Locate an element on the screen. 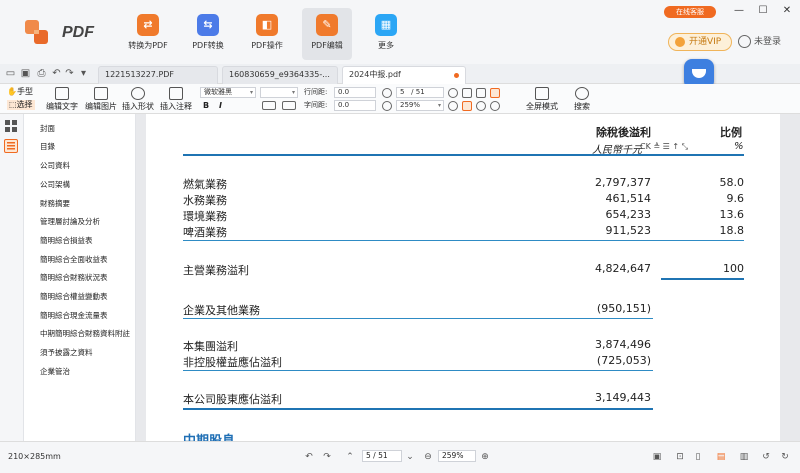 The width and height of the screenshot is (800, 473). zoom-out-icon is located at coordinates (387, 106).